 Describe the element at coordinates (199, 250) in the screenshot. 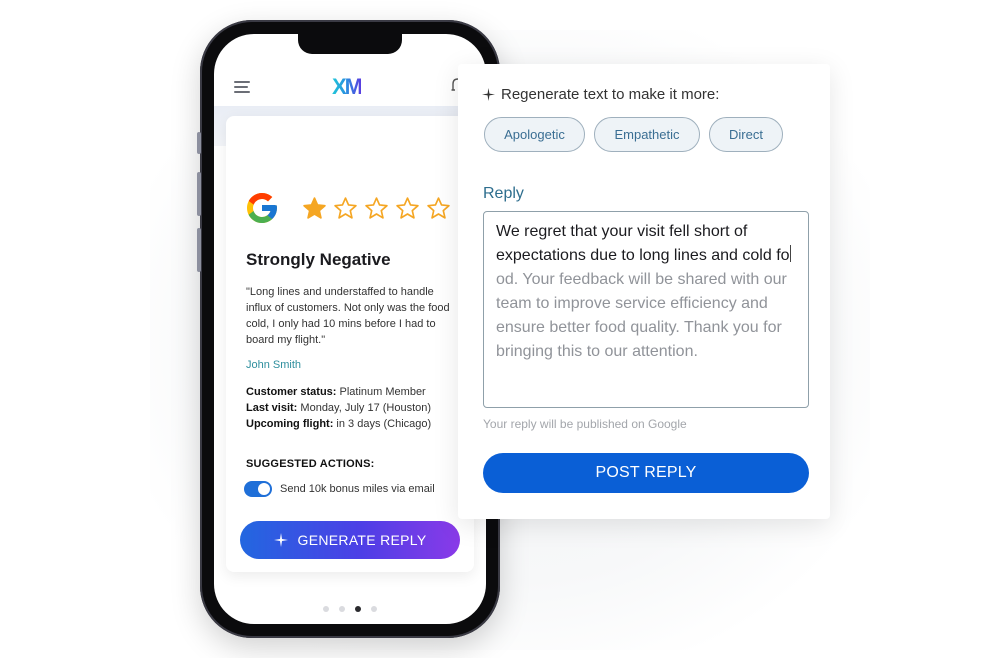

I see `phone-volume-down-button` at that location.